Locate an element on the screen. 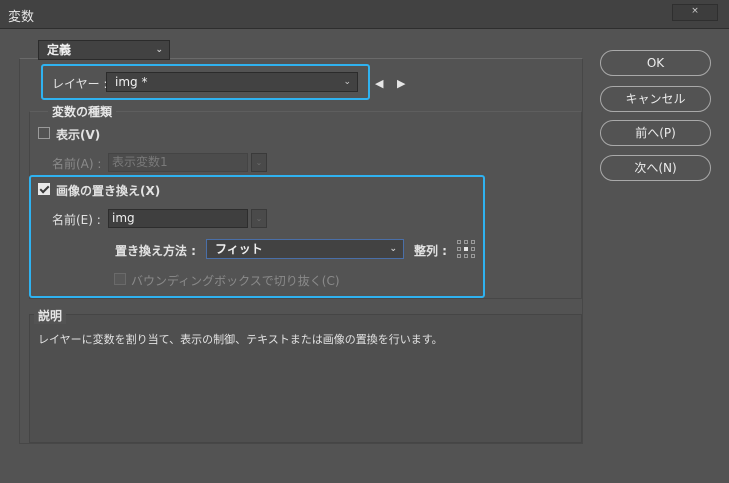  cancel-button: キャンセル is located at coordinates (655, 99).